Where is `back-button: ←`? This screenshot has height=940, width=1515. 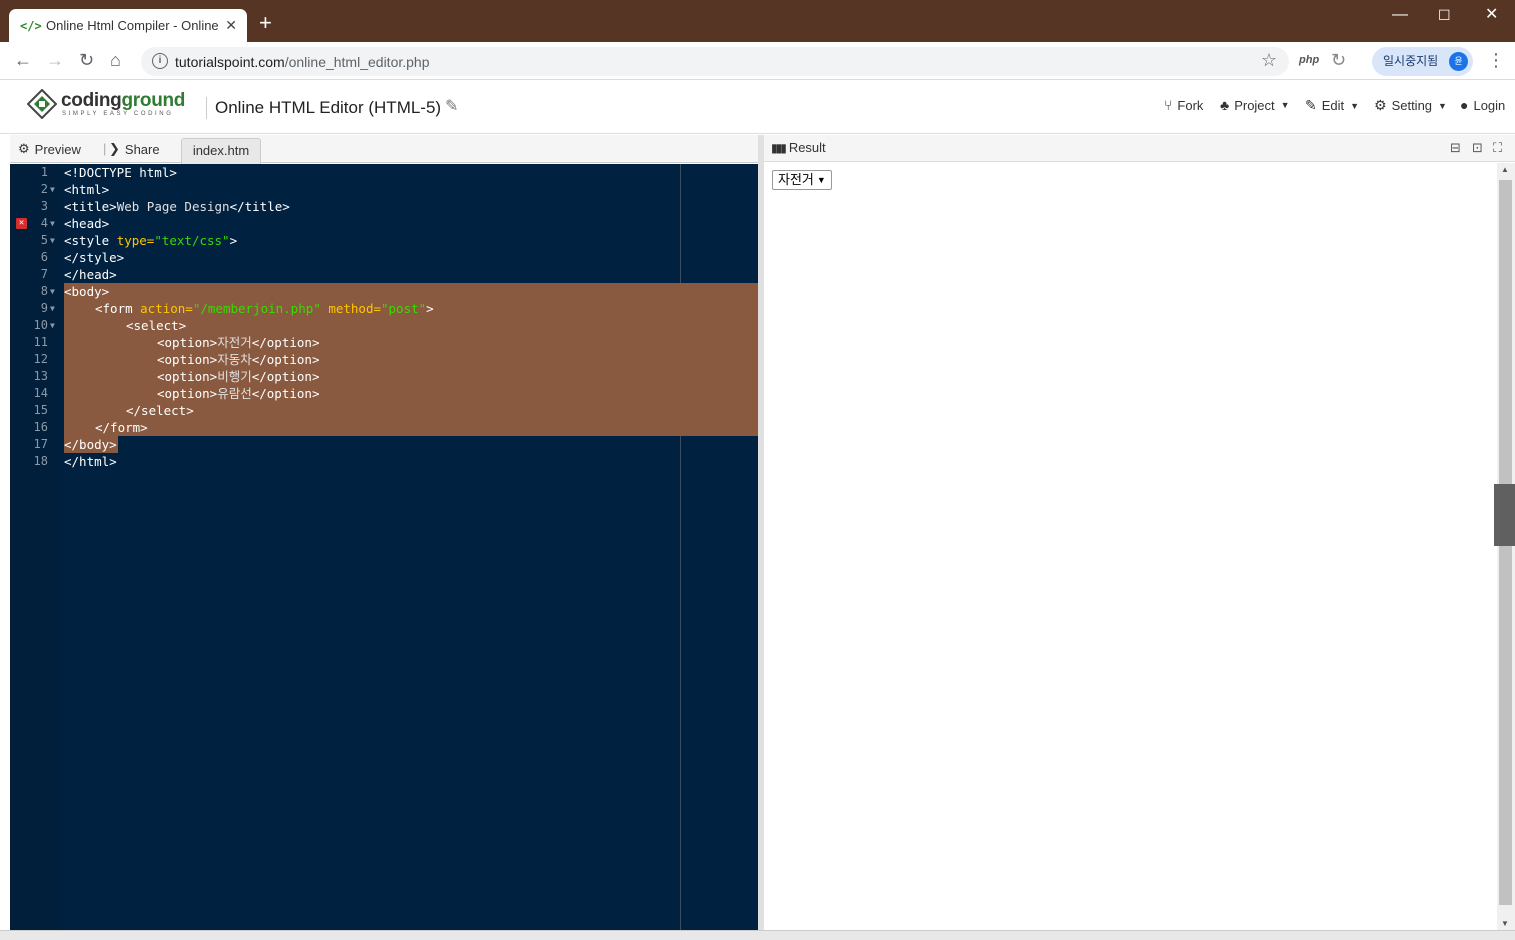 back-button: ← is located at coordinates (23, 60).